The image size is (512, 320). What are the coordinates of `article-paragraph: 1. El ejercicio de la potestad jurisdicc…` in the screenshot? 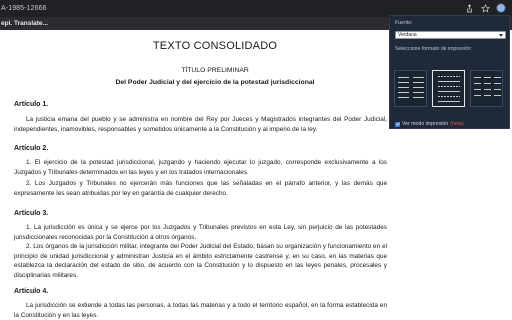 It's located at (200, 167).